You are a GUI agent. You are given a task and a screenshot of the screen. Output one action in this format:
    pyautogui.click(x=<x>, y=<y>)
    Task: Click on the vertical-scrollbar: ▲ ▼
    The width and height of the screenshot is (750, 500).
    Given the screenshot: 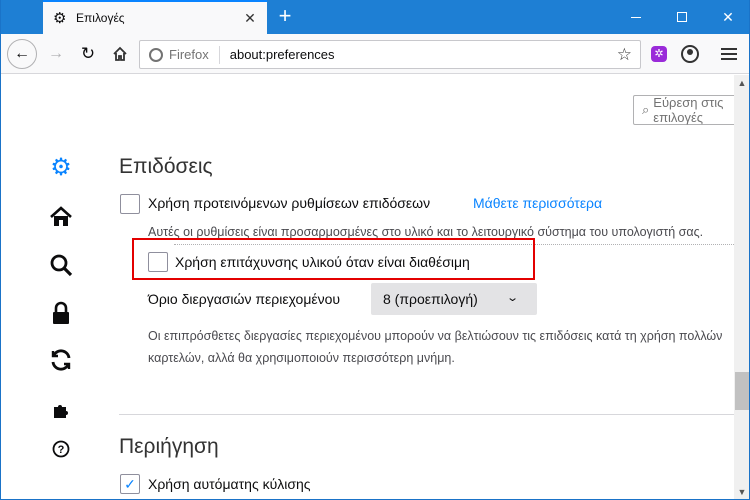 What is the action you would take?
    pyautogui.click(x=741, y=287)
    